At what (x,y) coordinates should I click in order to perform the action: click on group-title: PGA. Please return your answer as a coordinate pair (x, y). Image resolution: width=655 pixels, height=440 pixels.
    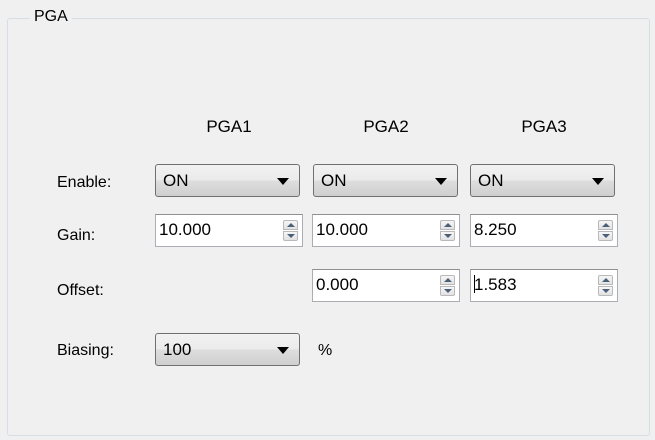
    Looking at the image, I should click on (51, 17).